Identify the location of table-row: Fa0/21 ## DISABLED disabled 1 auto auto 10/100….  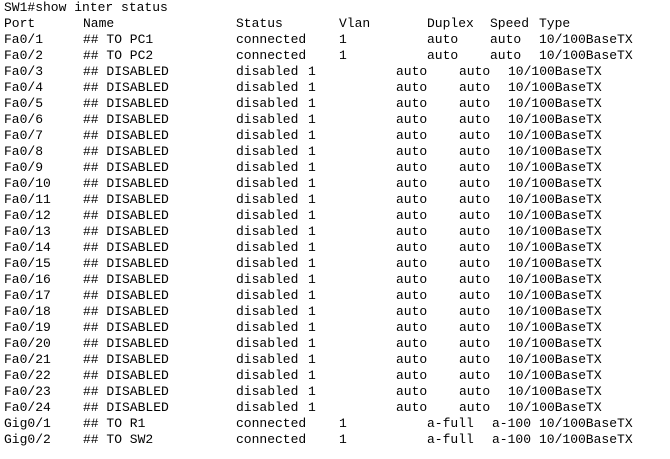
(337, 360).